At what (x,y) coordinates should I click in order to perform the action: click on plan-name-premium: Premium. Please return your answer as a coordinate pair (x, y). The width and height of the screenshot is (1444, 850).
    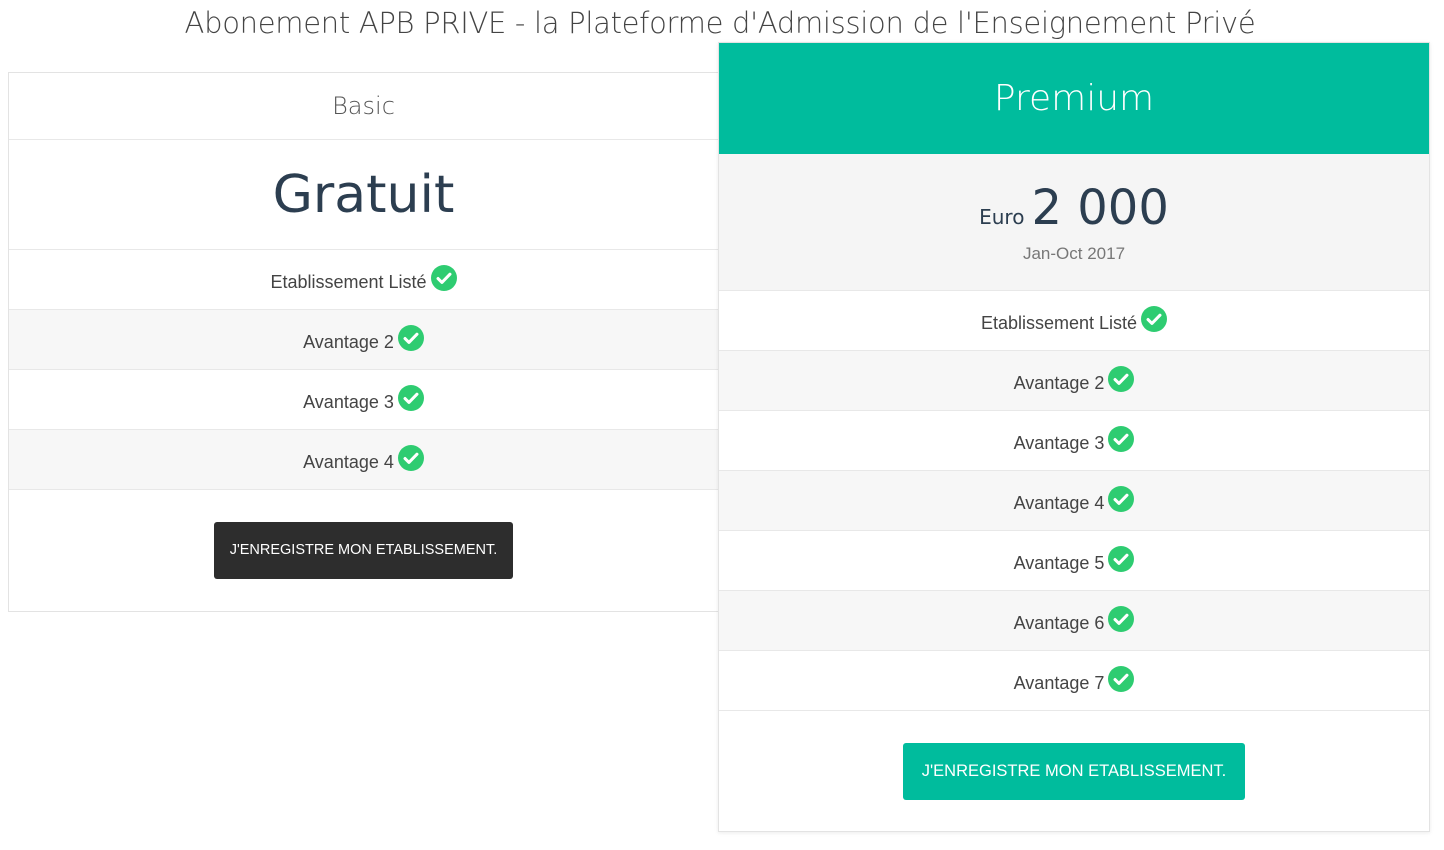
    Looking at the image, I should click on (1074, 98).